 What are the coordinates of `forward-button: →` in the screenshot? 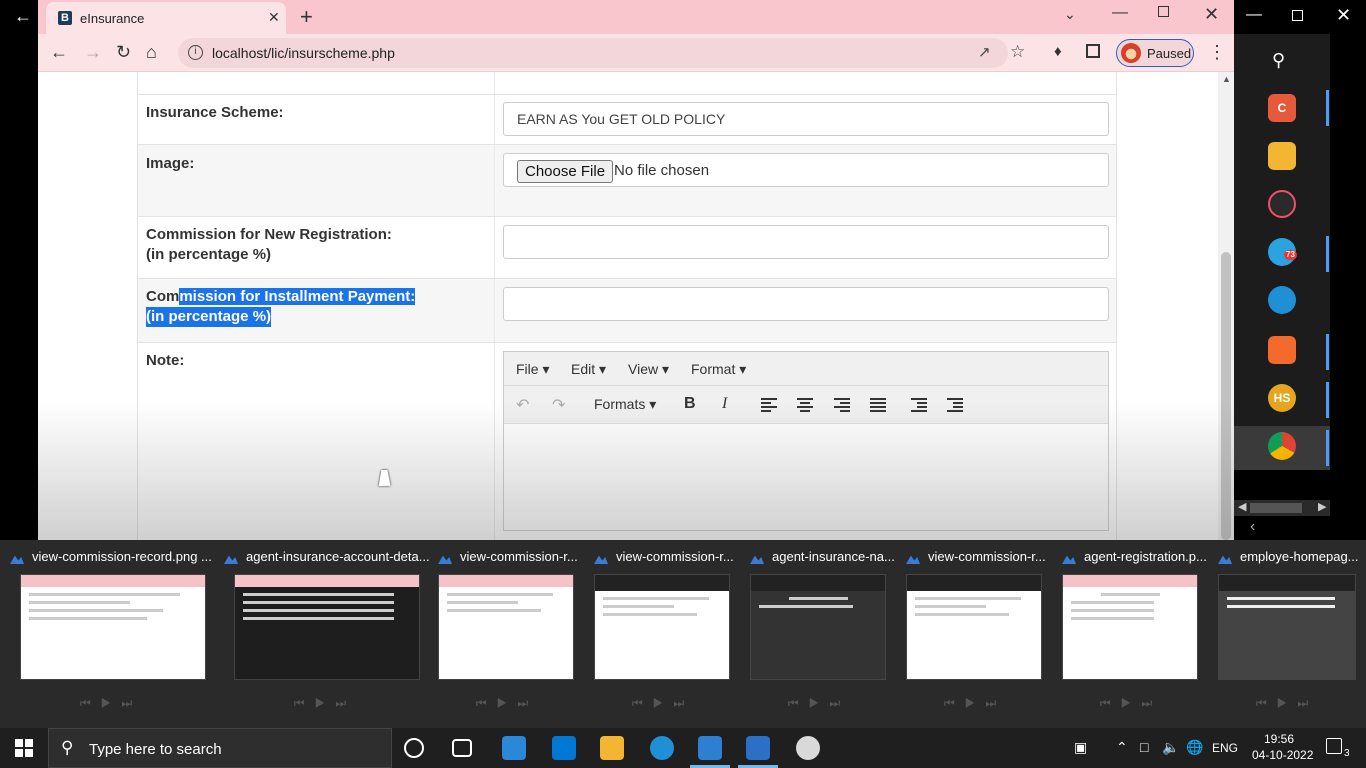 It's located at (93, 52).